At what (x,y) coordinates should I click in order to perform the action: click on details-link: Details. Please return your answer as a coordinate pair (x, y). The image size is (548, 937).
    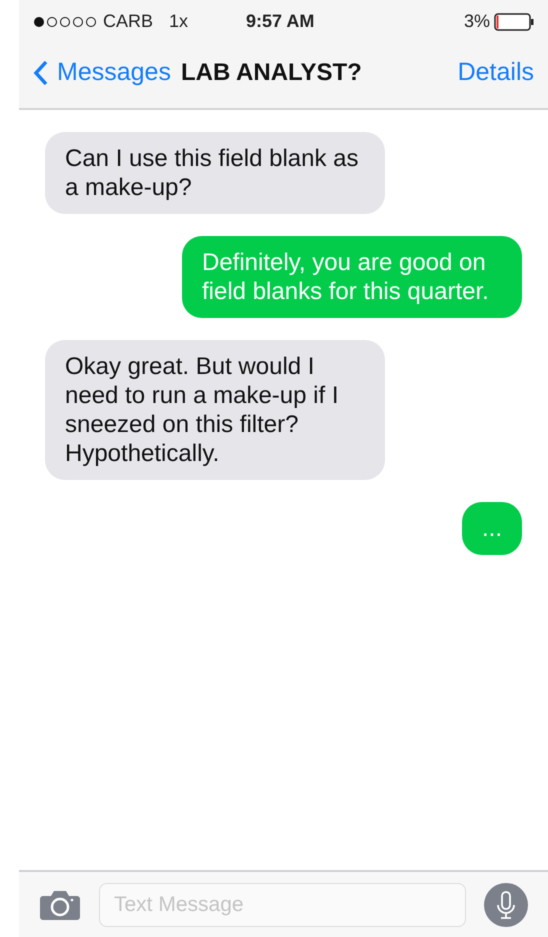
    Looking at the image, I should click on (496, 73).